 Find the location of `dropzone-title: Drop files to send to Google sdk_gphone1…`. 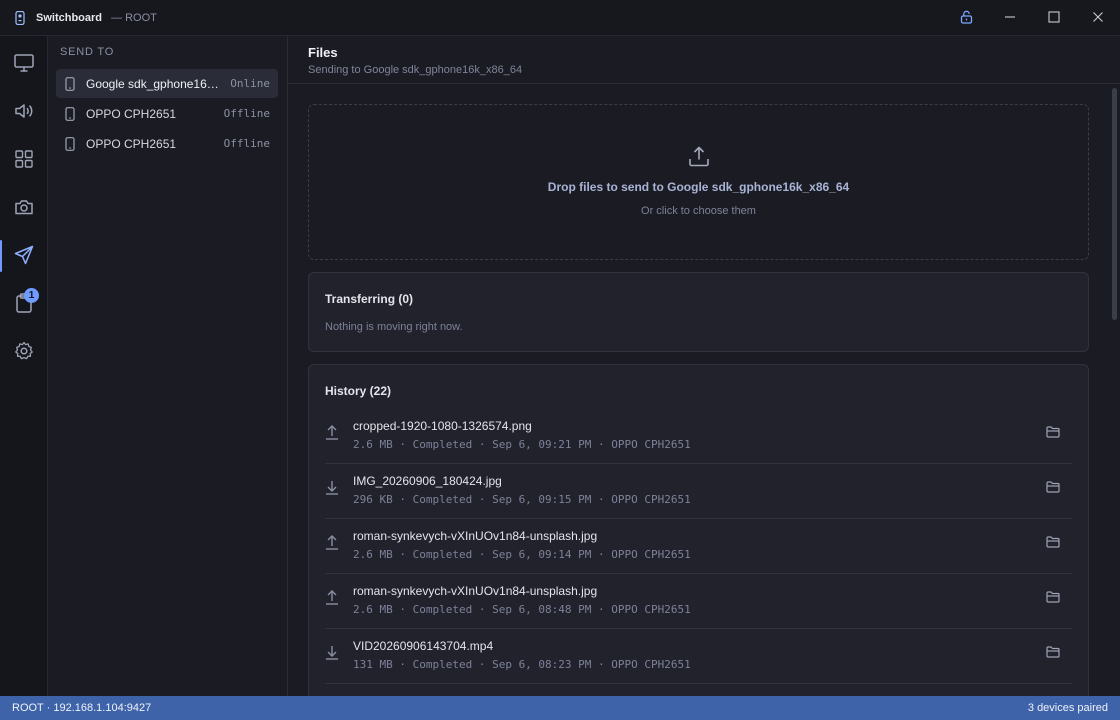

dropzone-title: Drop files to send to Google sdk_gphone1… is located at coordinates (698, 187).